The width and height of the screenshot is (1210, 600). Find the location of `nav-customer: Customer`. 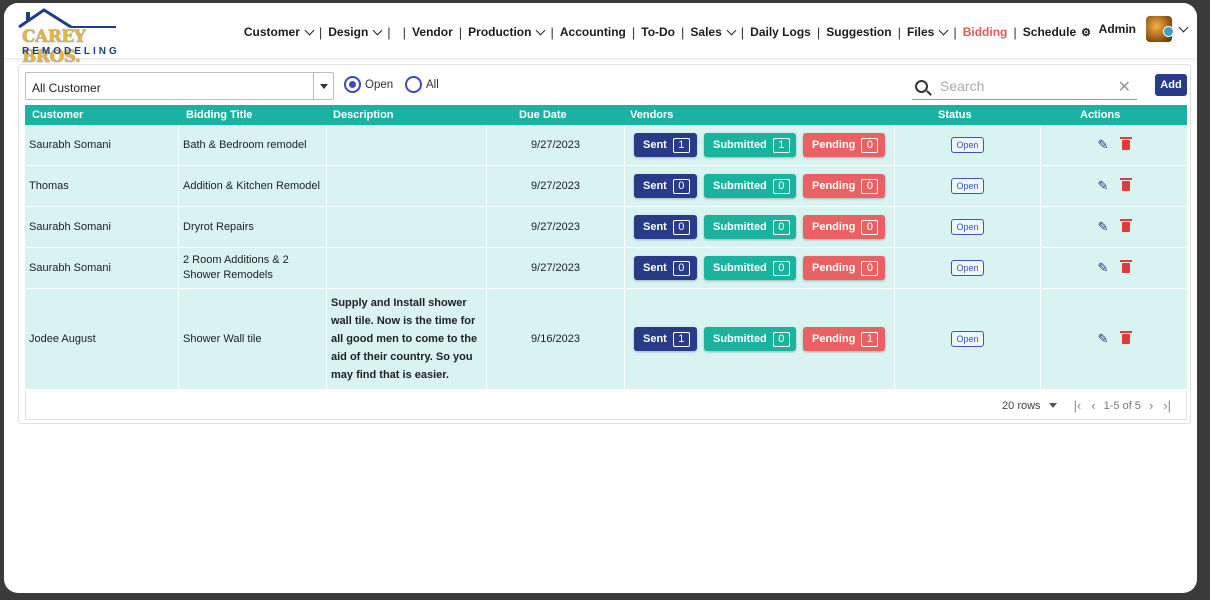

nav-customer: Customer is located at coordinates (278, 32).